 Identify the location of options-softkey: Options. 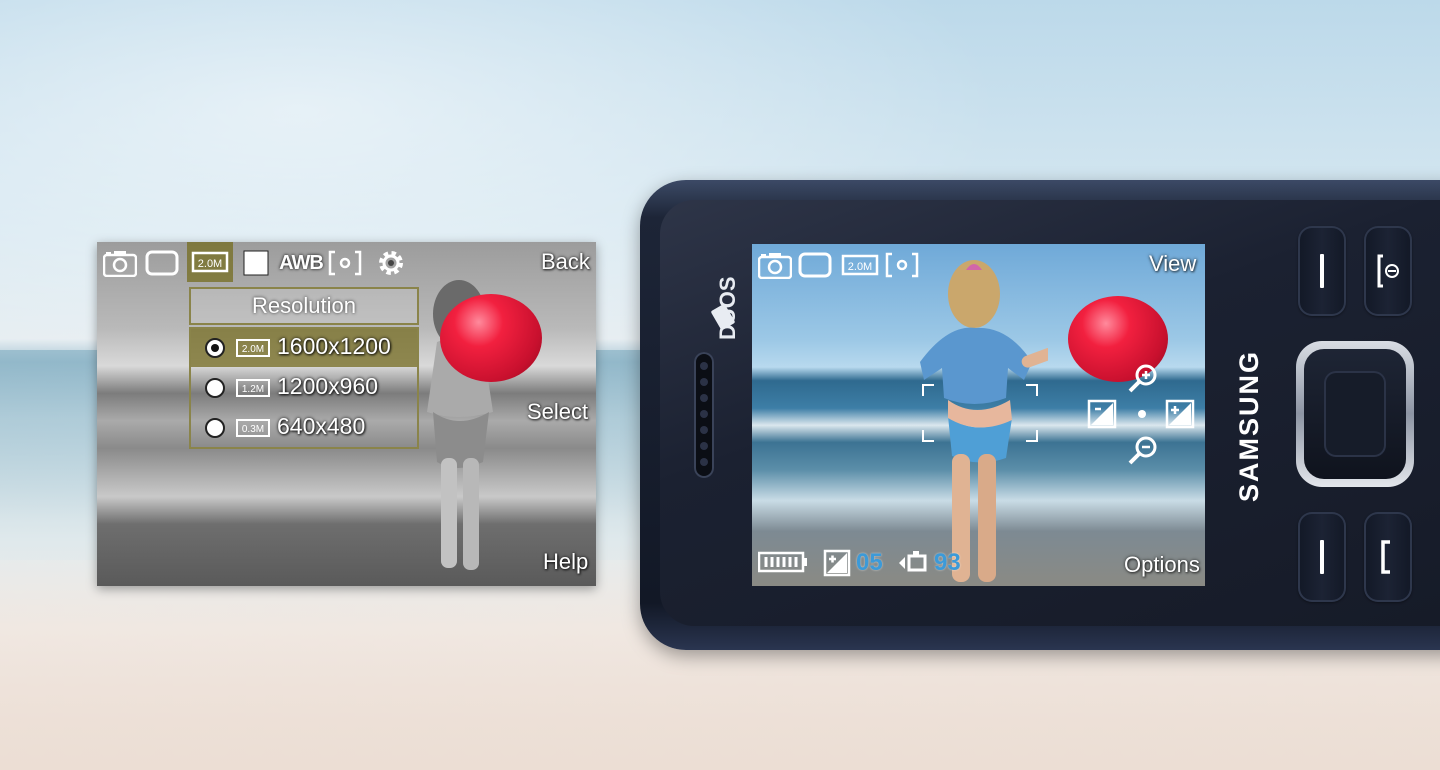
(1162, 565).